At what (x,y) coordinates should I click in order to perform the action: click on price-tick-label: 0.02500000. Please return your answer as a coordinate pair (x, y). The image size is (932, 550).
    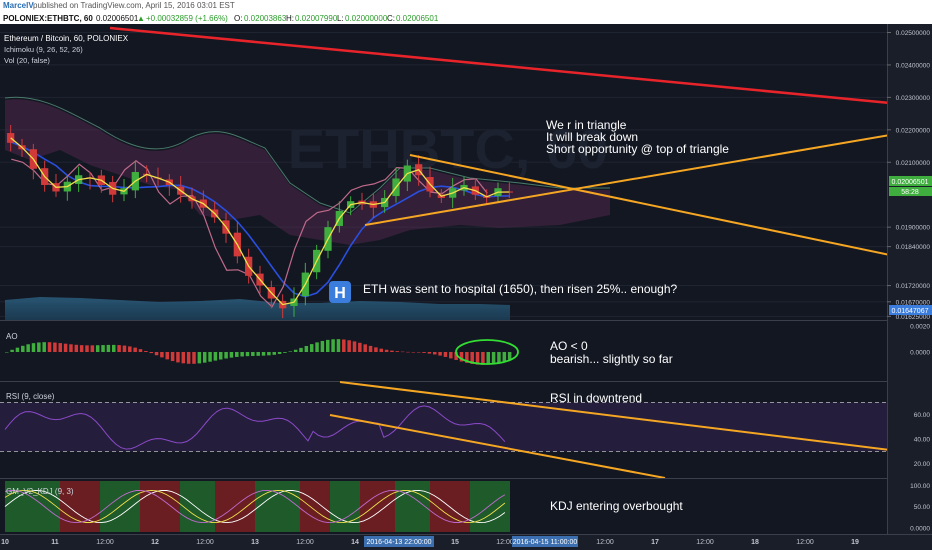
    Looking at the image, I should click on (913, 33).